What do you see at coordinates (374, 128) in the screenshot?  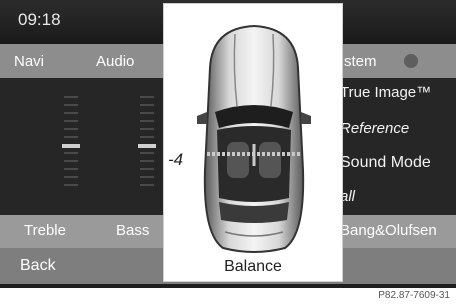 I see `menu-reference: Reference` at bounding box center [374, 128].